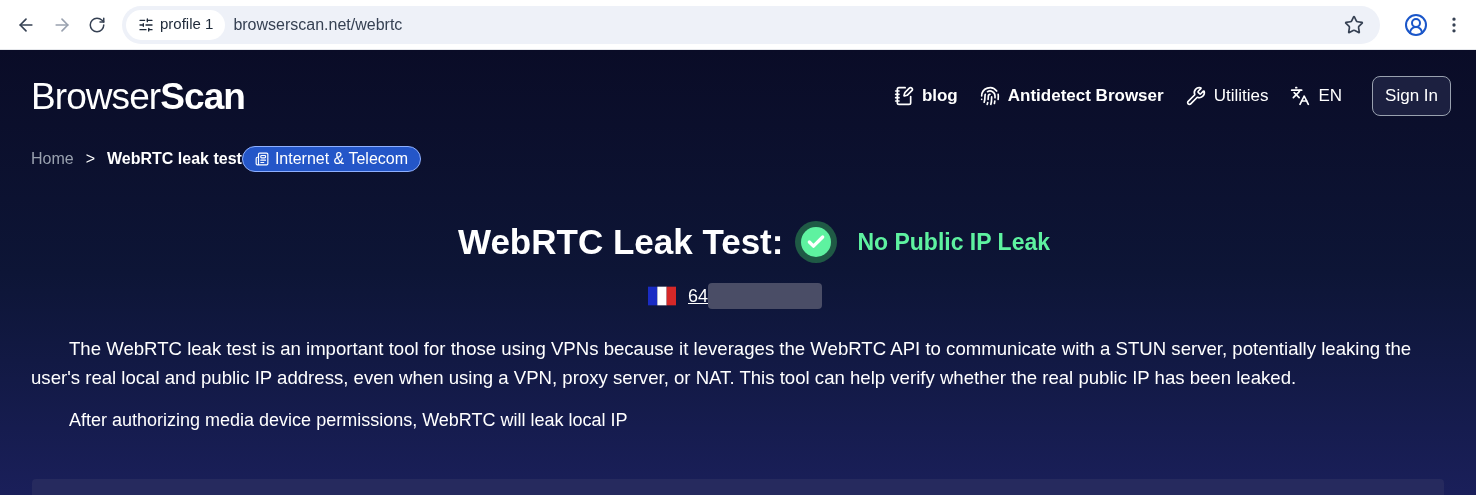 This screenshot has width=1476, height=495. Describe the element at coordinates (146, 24) in the screenshot. I see `site-settings-icon` at that location.